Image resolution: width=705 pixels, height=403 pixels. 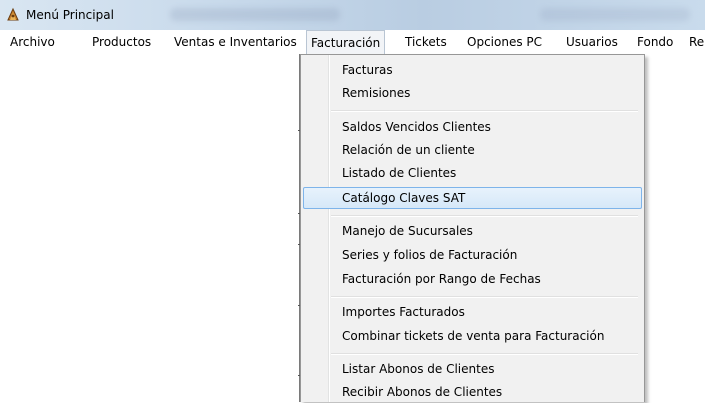 What do you see at coordinates (504, 43) in the screenshot?
I see `menu-opciones-pc: Opciones PC` at bounding box center [504, 43].